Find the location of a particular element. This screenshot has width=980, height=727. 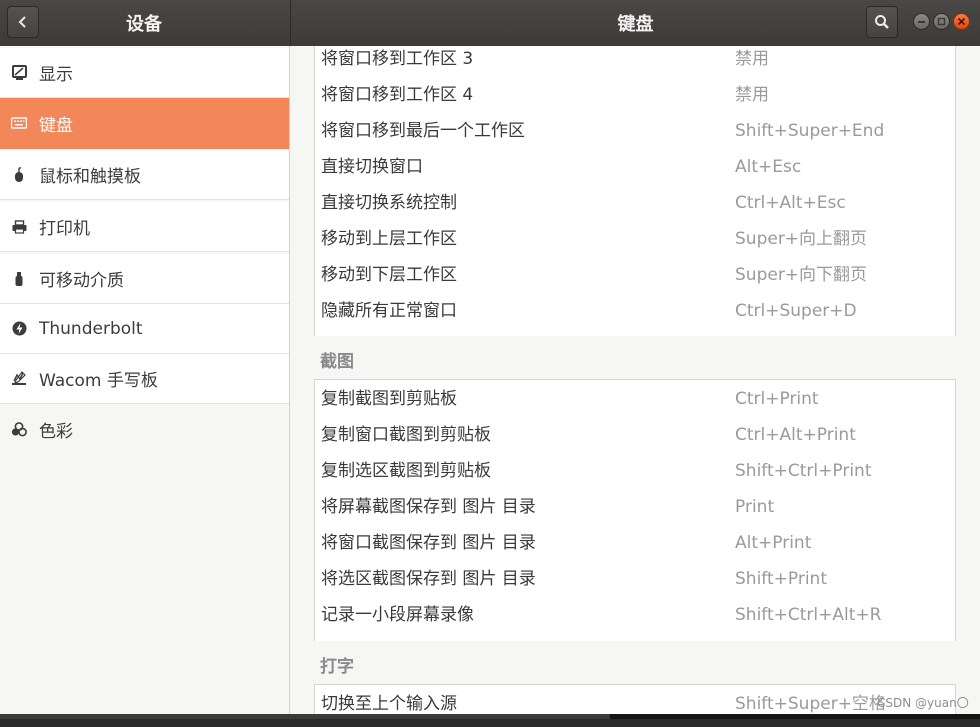

shortcut-accel: Alt+Esc is located at coordinates (768, 167).